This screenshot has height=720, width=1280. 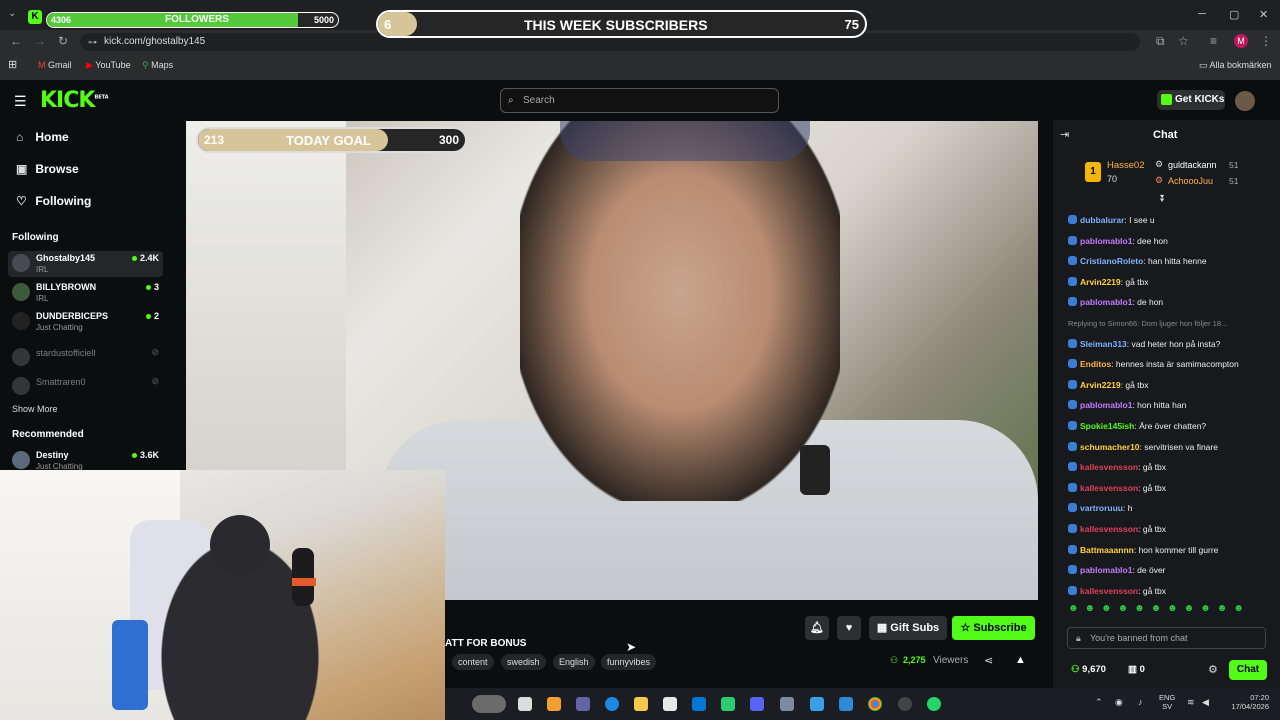 What do you see at coordinates (35, 409) in the screenshot?
I see `show-more-link: Show More` at bounding box center [35, 409].